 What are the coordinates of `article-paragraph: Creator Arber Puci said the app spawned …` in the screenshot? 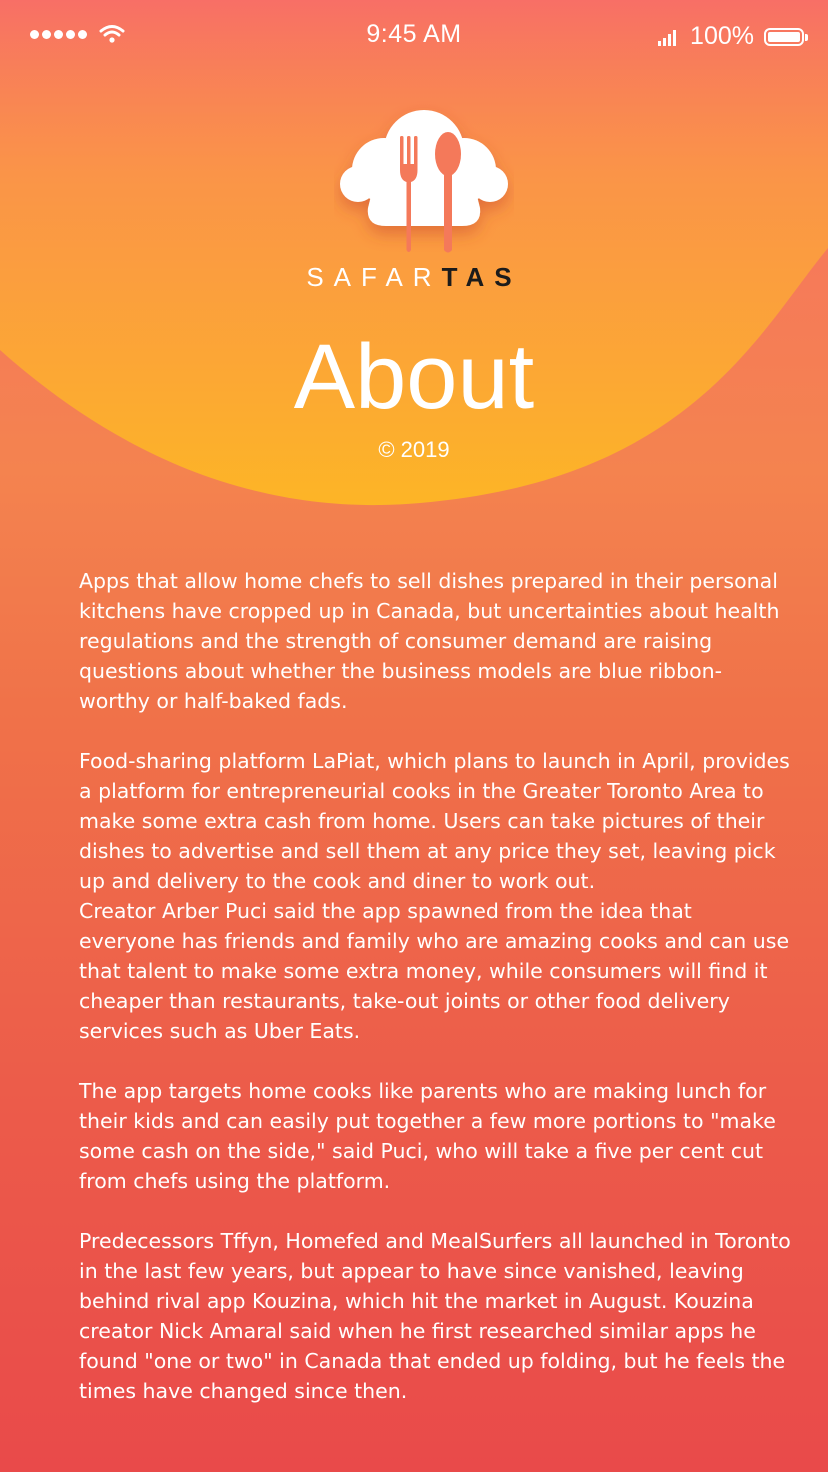 It's located at (434, 971).